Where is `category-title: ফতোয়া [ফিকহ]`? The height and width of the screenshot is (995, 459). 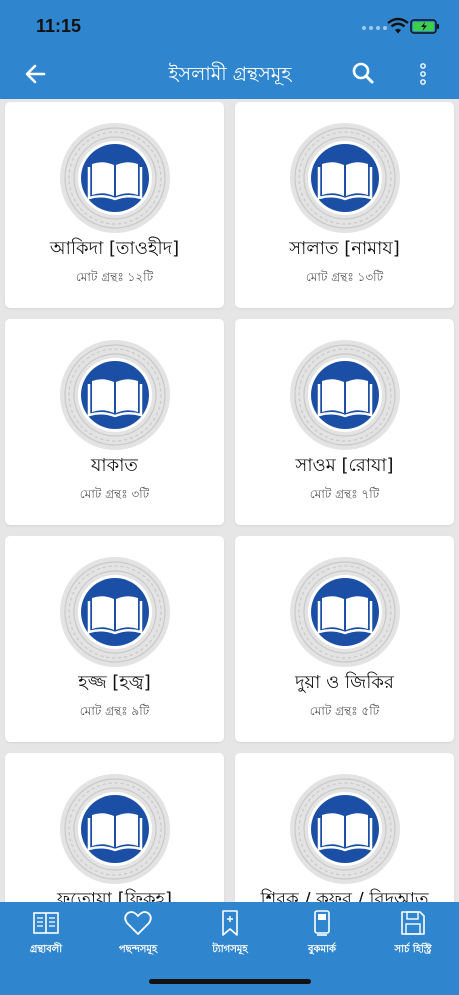 category-title: ফতোয়া [ফিকহ] is located at coordinates (114, 895).